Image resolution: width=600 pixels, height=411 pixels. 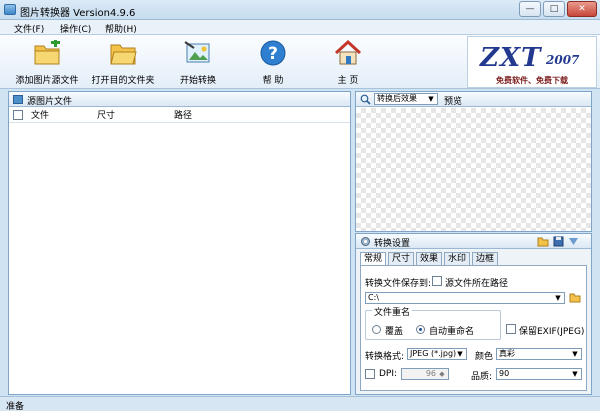 I want to click on format-value: JPEG (*.jpg), so click(x=433, y=353).